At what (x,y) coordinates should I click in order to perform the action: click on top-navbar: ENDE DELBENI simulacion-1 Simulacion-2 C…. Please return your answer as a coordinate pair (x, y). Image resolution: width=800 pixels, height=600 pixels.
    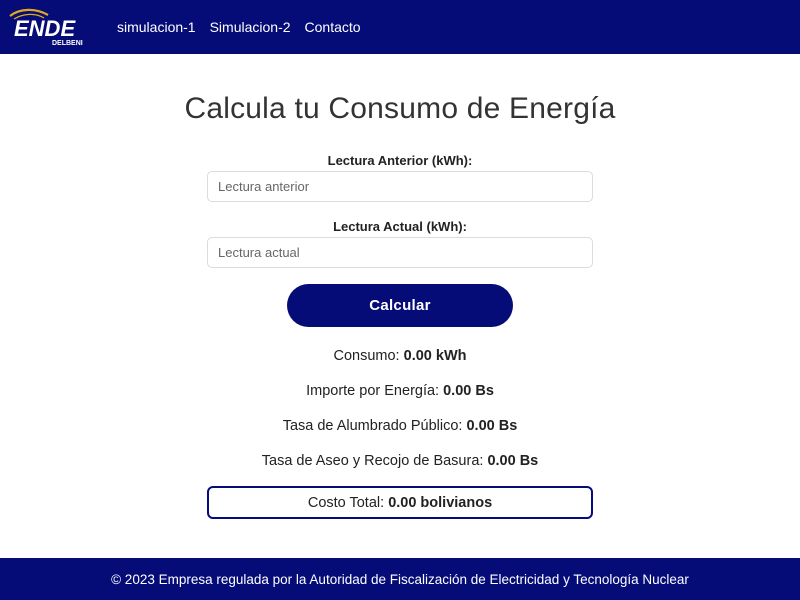
    Looking at the image, I should click on (400, 27).